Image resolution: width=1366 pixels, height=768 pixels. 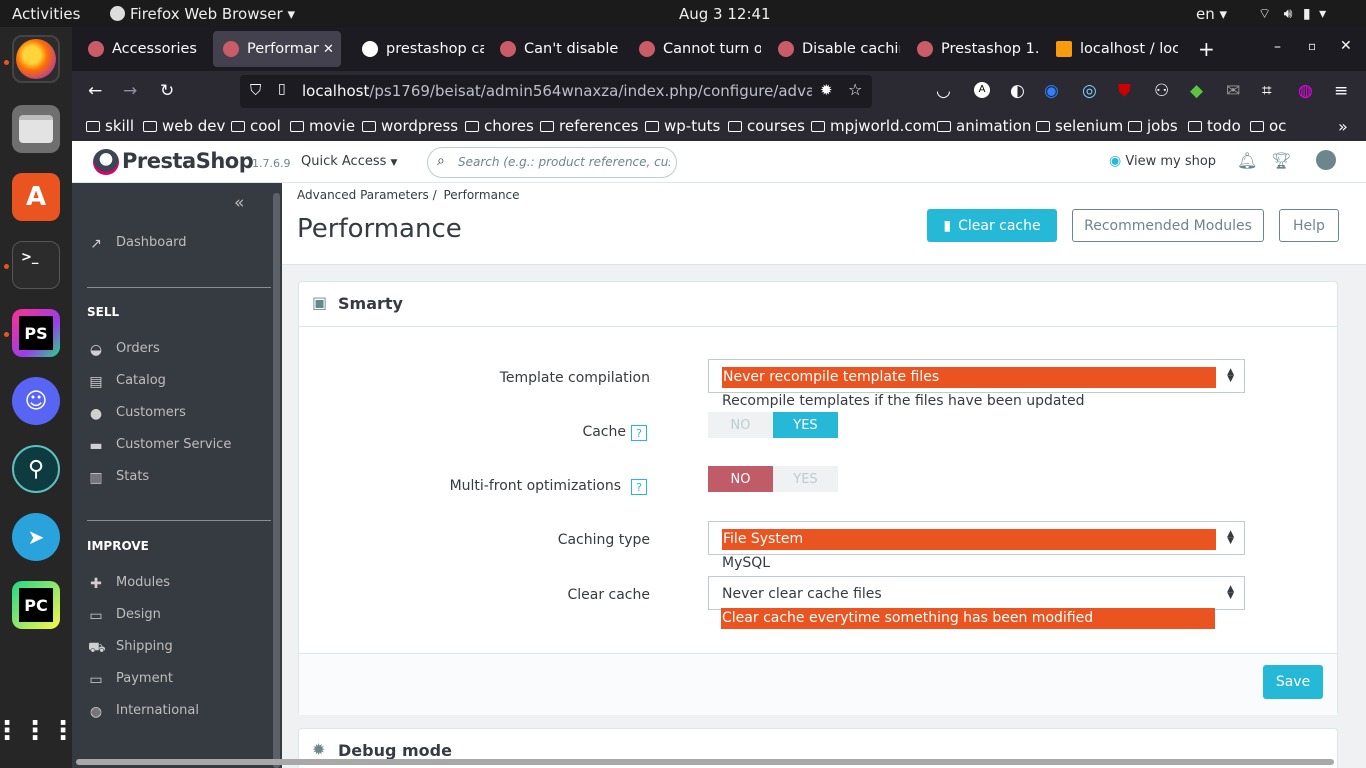 I want to click on bookmark-folder: movie, so click(x=322, y=126).